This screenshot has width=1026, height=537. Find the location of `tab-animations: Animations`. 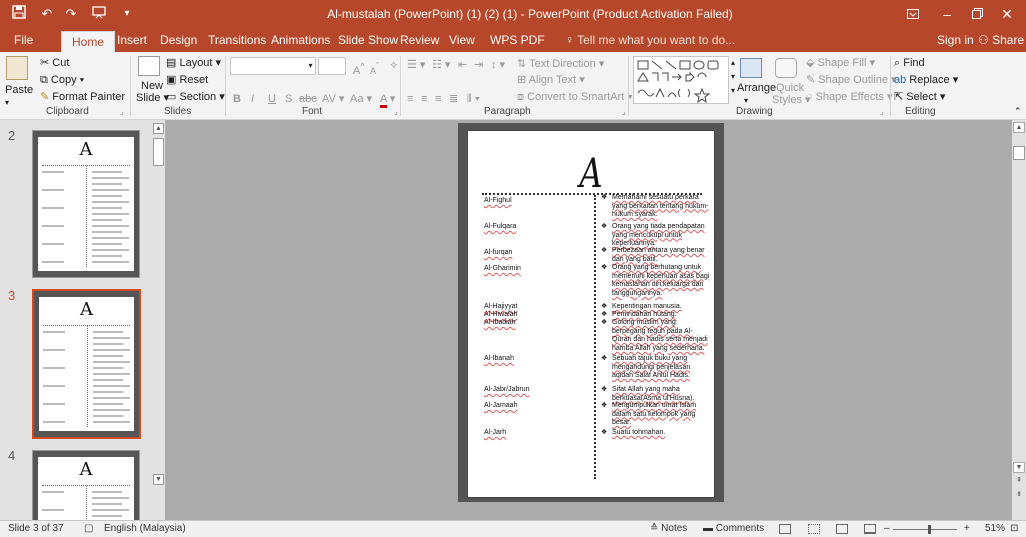

tab-animations: Animations is located at coordinates (300, 40).